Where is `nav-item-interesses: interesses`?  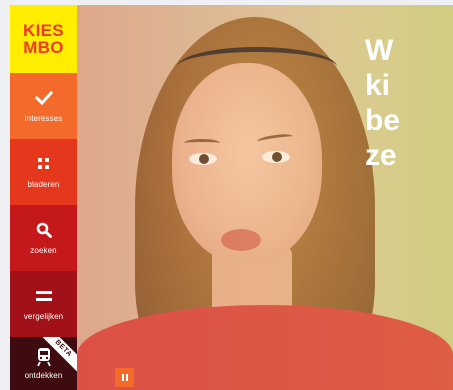 nav-item-interesses: interesses is located at coordinates (43, 106).